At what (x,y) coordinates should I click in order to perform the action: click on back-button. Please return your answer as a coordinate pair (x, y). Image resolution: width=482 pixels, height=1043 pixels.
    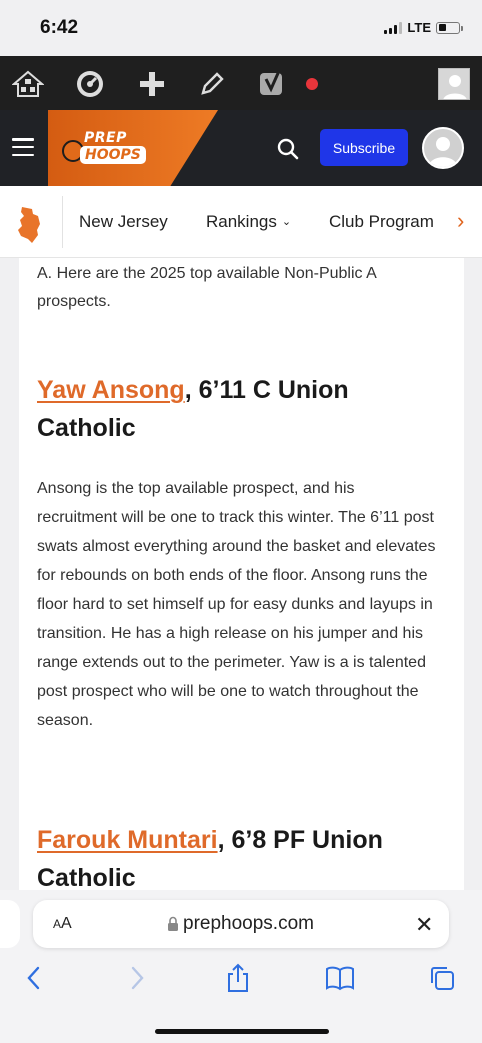
    Looking at the image, I should click on (34, 978).